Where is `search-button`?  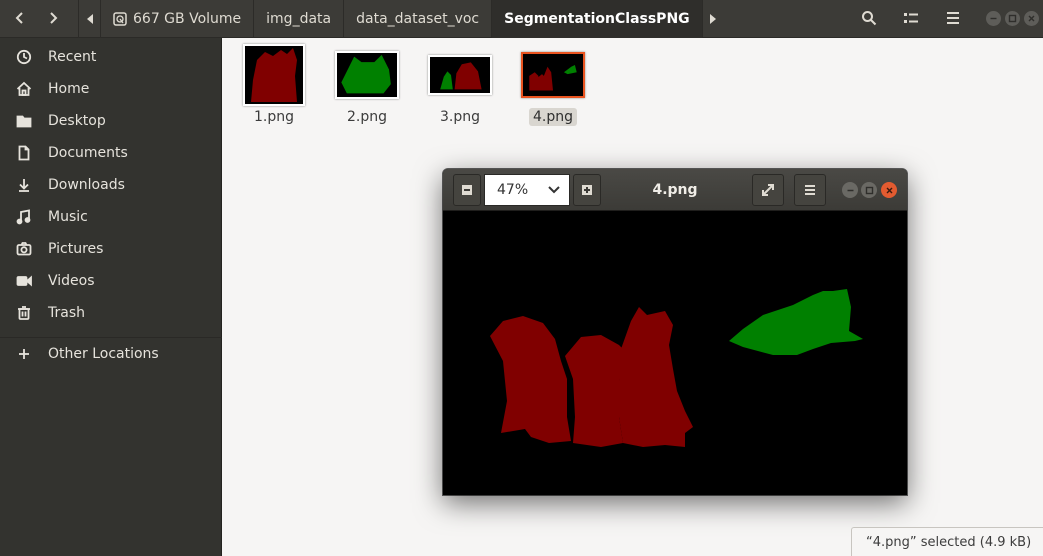 search-button is located at coordinates (869, 18).